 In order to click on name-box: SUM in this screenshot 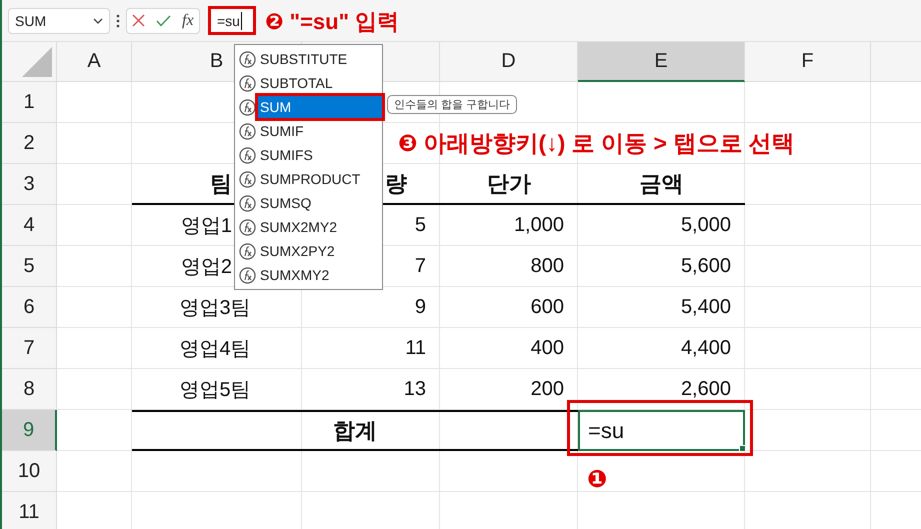, I will do `click(59, 21)`.